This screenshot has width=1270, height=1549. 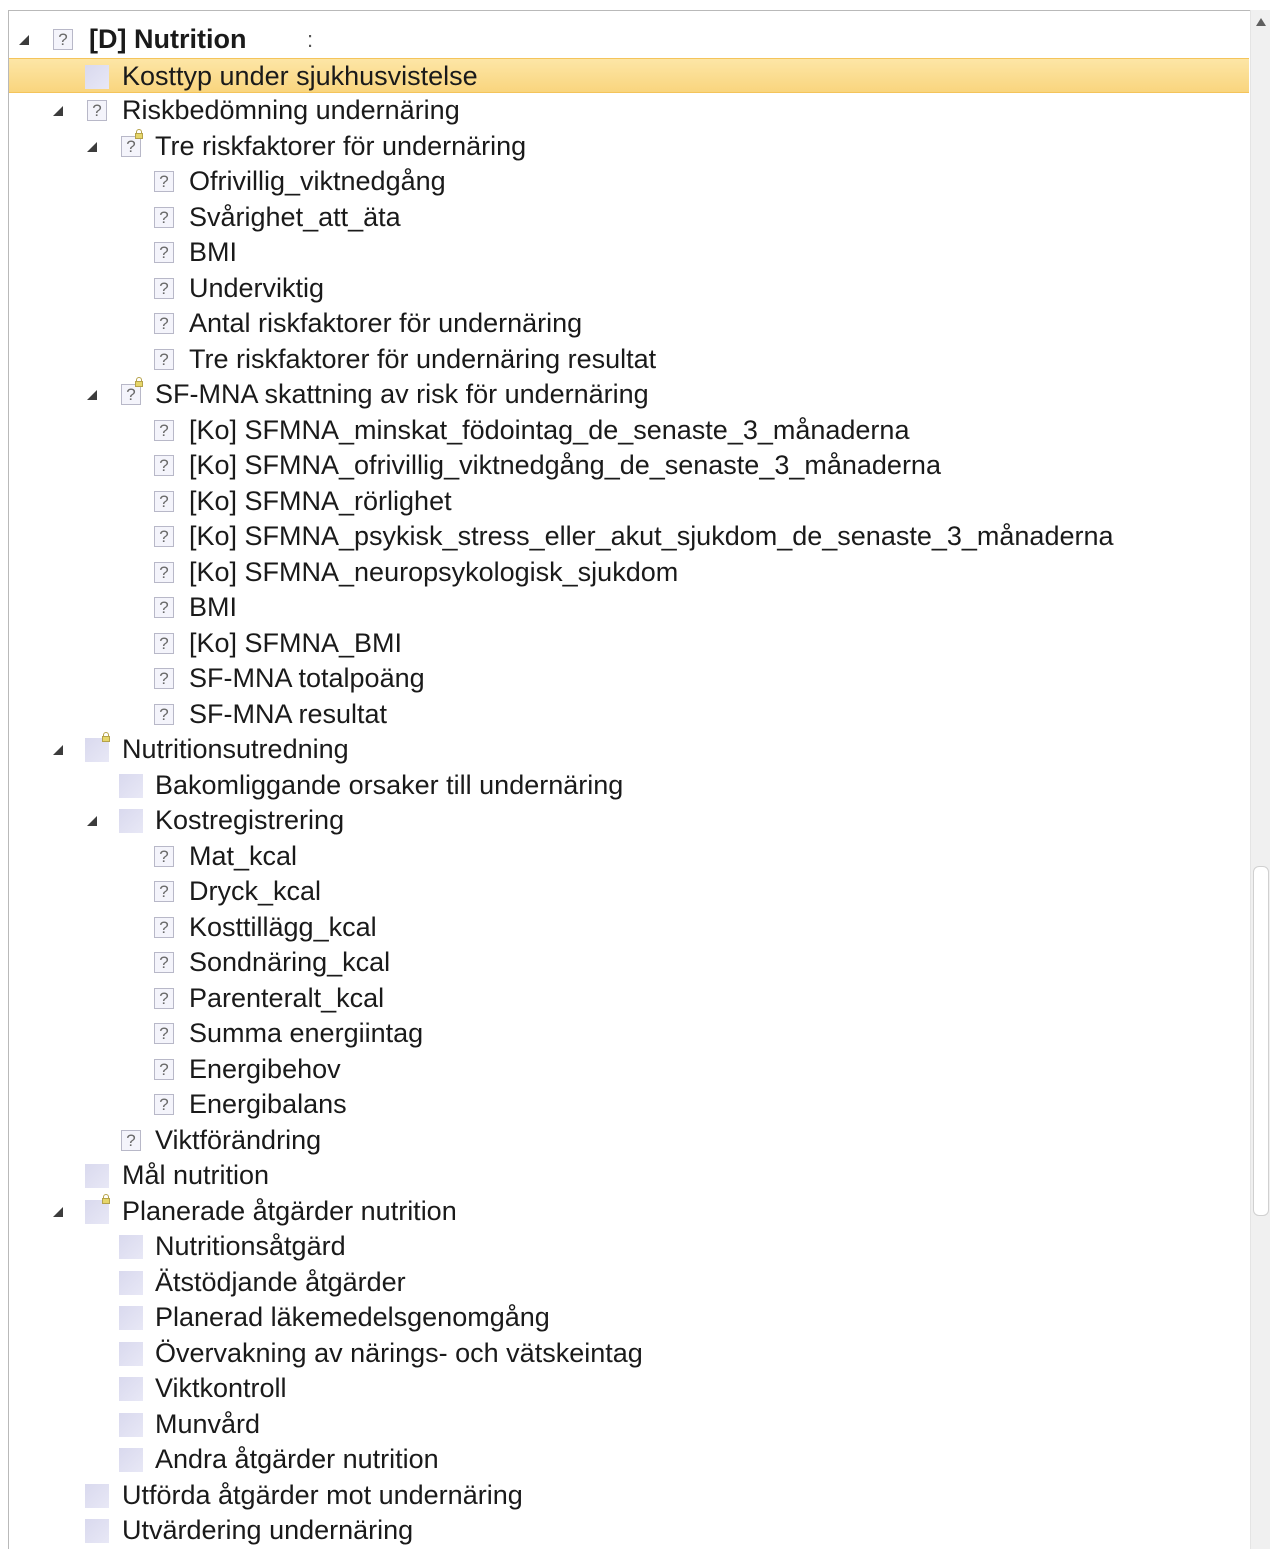 I want to click on tree-node-leaf: Övervakning av närings- och vätskeintag, so click(x=629, y=1354).